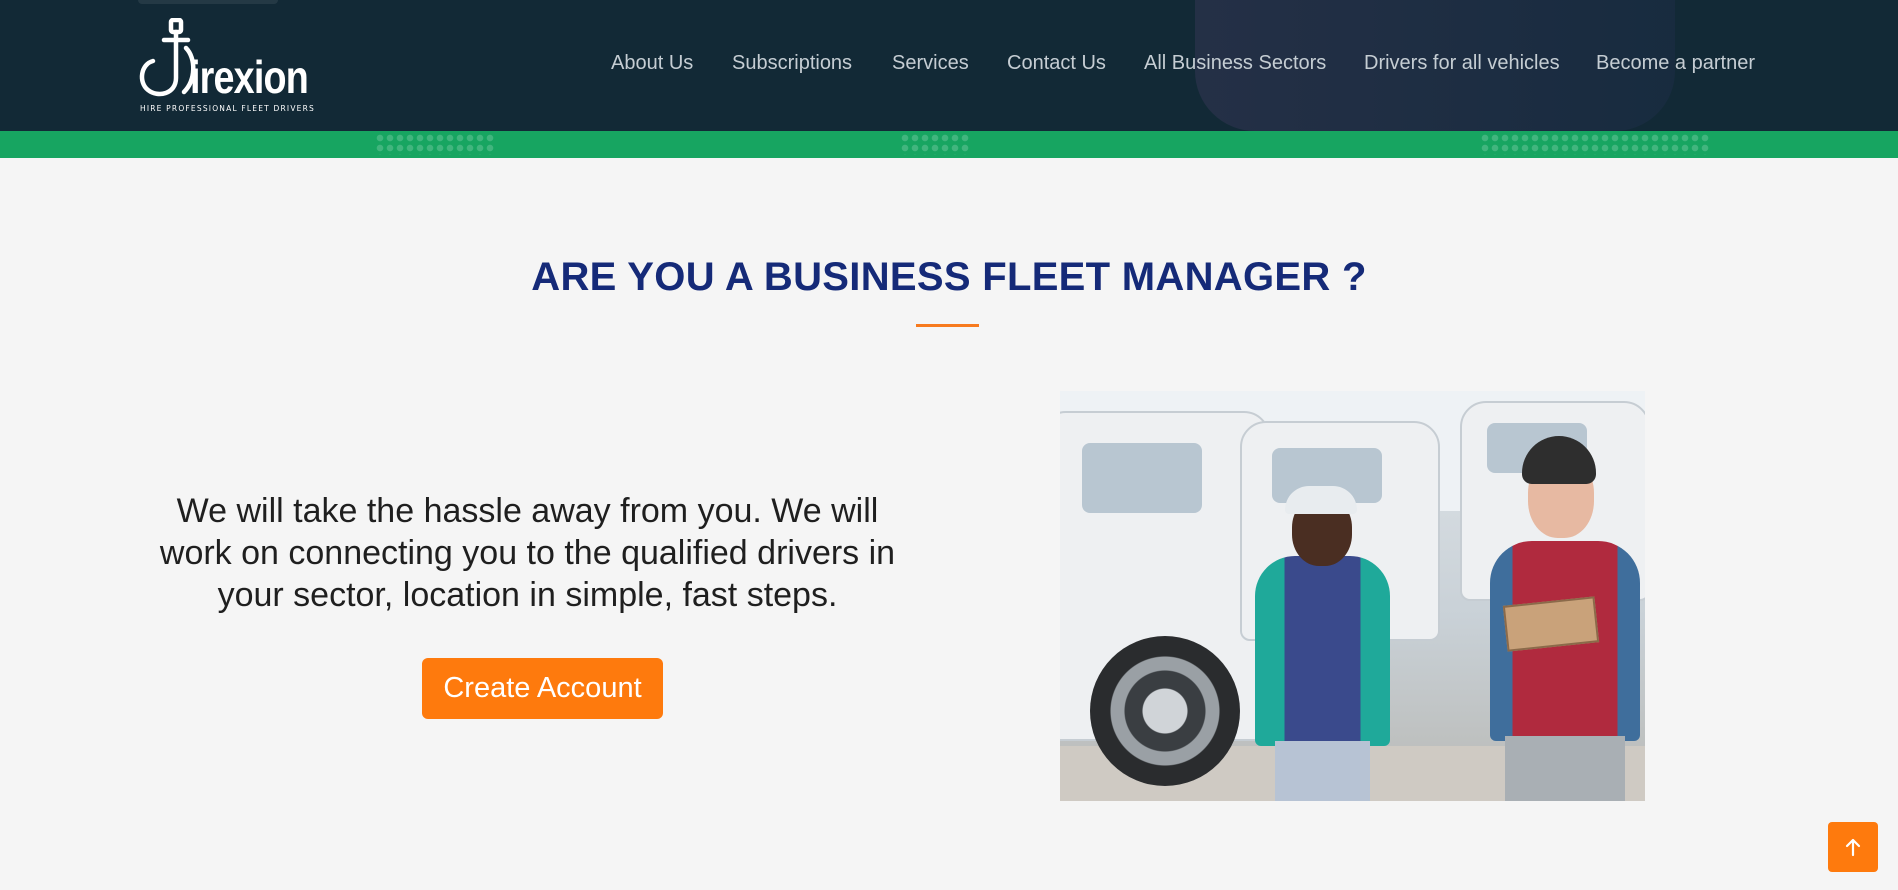 The width and height of the screenshot is (1898, 890). I want to click on fleet-drivers-photo, so click(1352, 596).